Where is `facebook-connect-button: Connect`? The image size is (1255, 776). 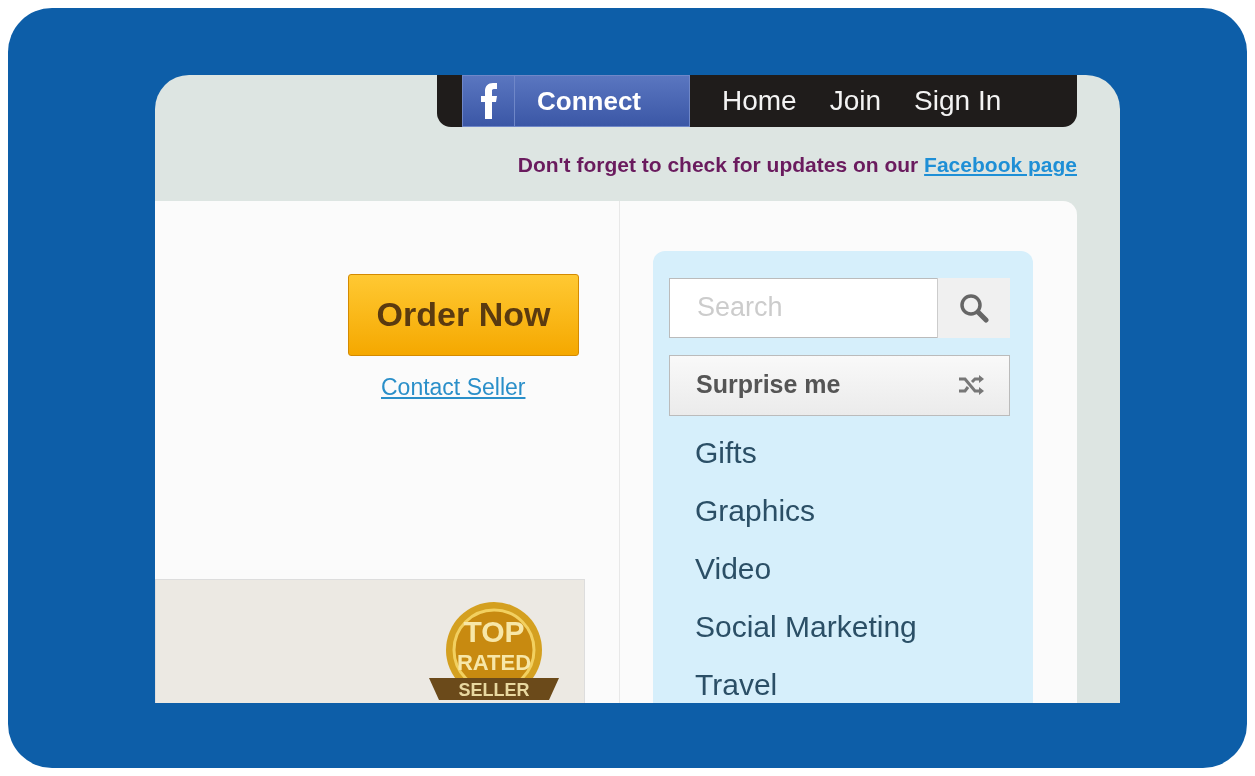
facebook-connect-button: Connect is located at coordinates (576, 101).